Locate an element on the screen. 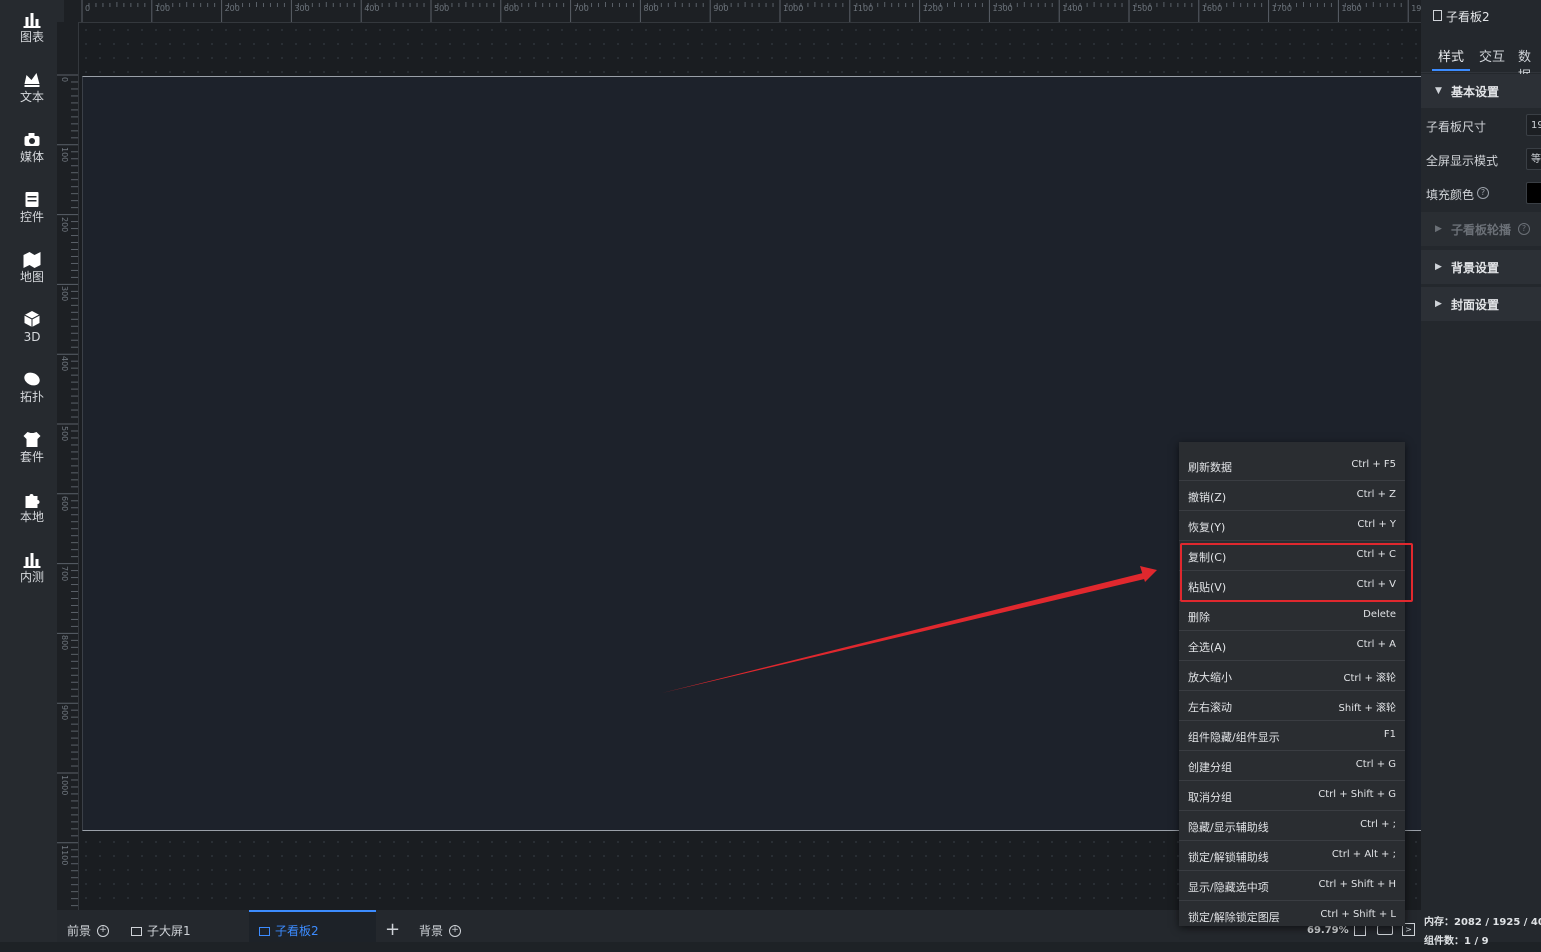 Image resolution: width=1541 pixels, height=952 pixels. ruler-left-label: 400 is located at coordinates (64, 364).